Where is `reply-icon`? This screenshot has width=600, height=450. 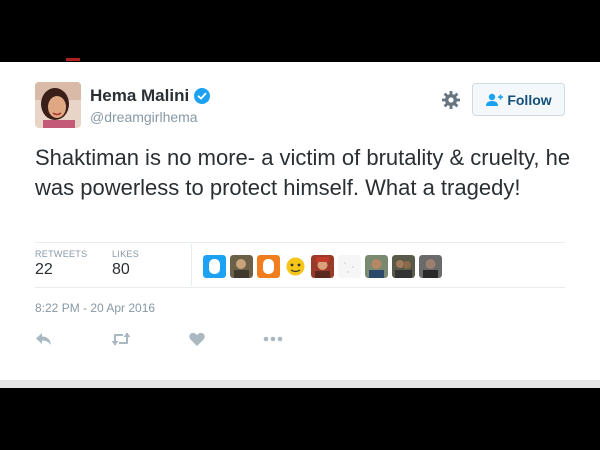
reply-icon is located at coordinates (43, 339).